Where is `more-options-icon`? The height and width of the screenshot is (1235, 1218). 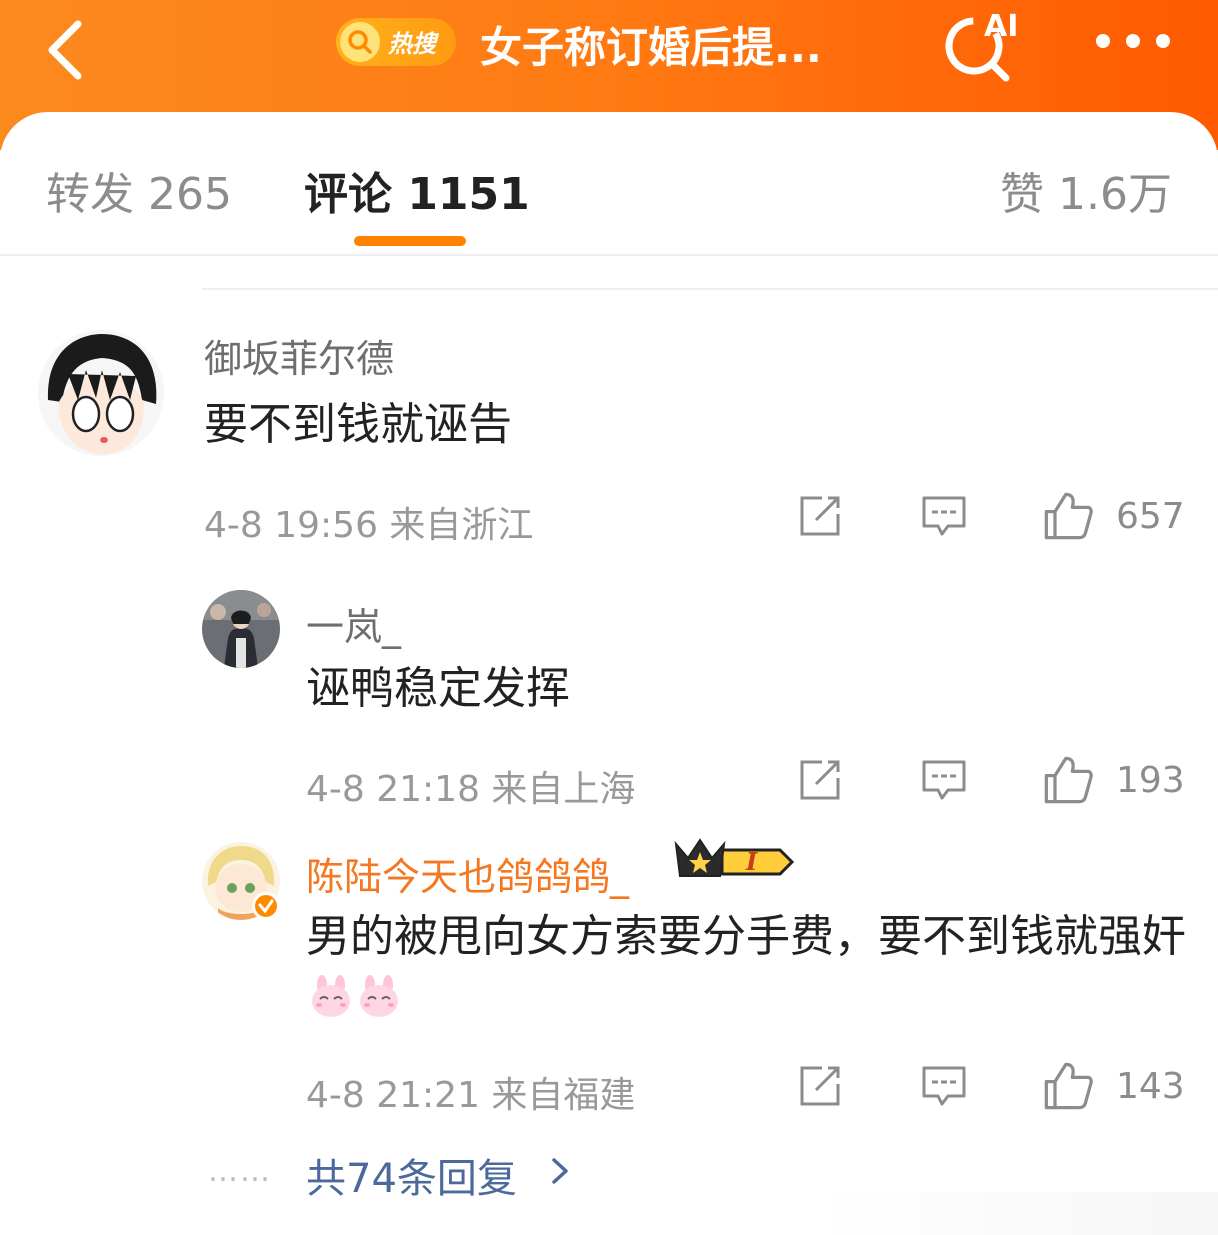 more-options-icon is located at coordinates (1134, 41).